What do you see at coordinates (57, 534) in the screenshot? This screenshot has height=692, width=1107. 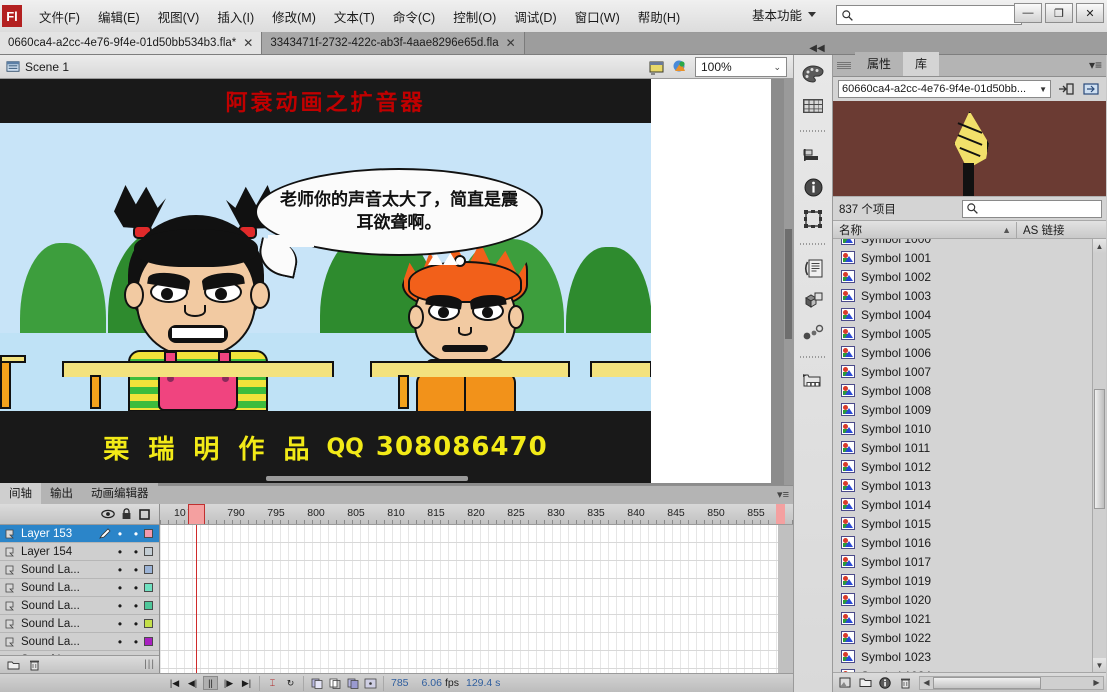 I see `layer-name: Layer 153` at bounding box center [57, 534].